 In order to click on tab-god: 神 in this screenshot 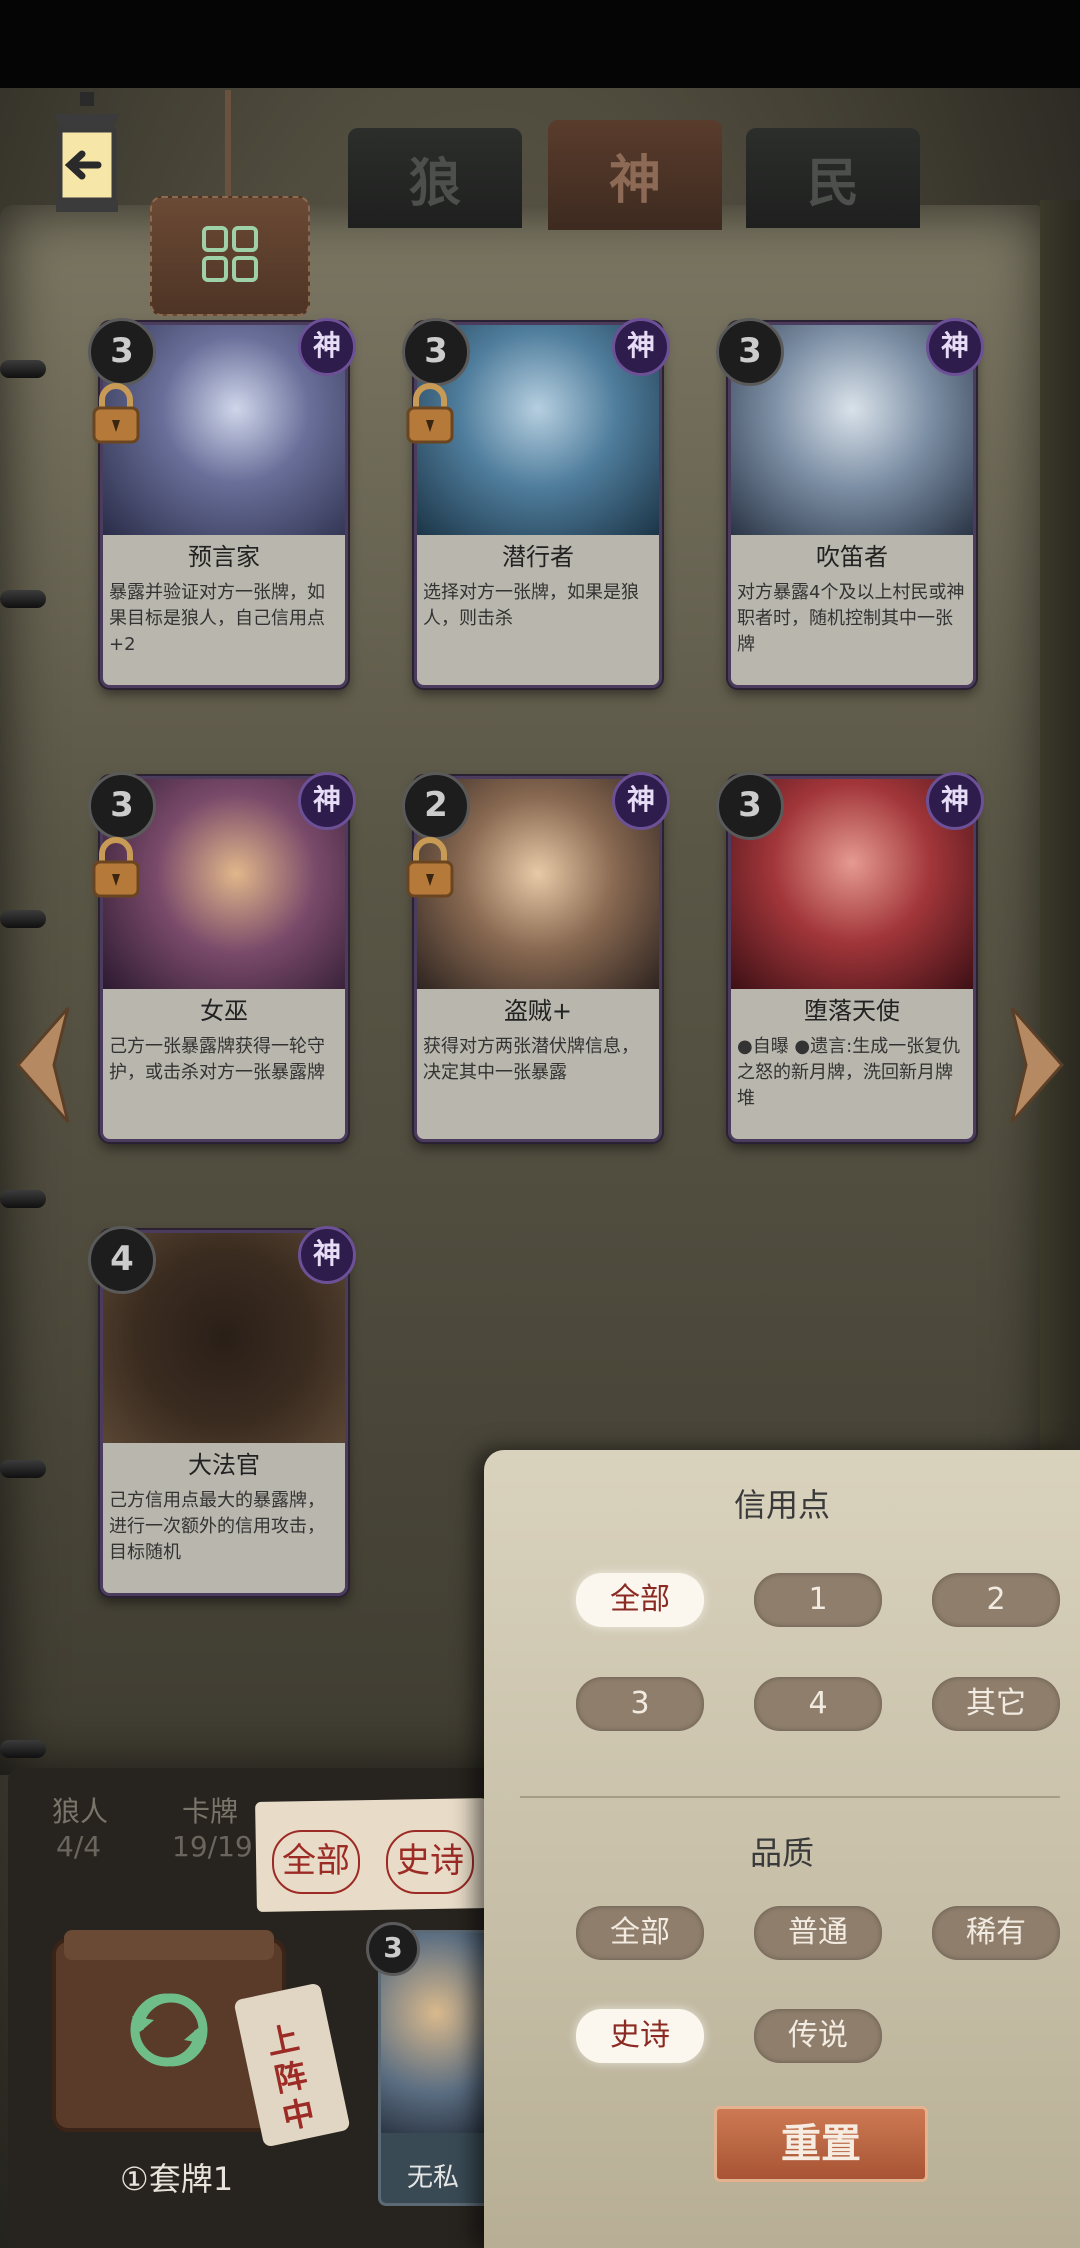, I will do `click(635, 175)`.